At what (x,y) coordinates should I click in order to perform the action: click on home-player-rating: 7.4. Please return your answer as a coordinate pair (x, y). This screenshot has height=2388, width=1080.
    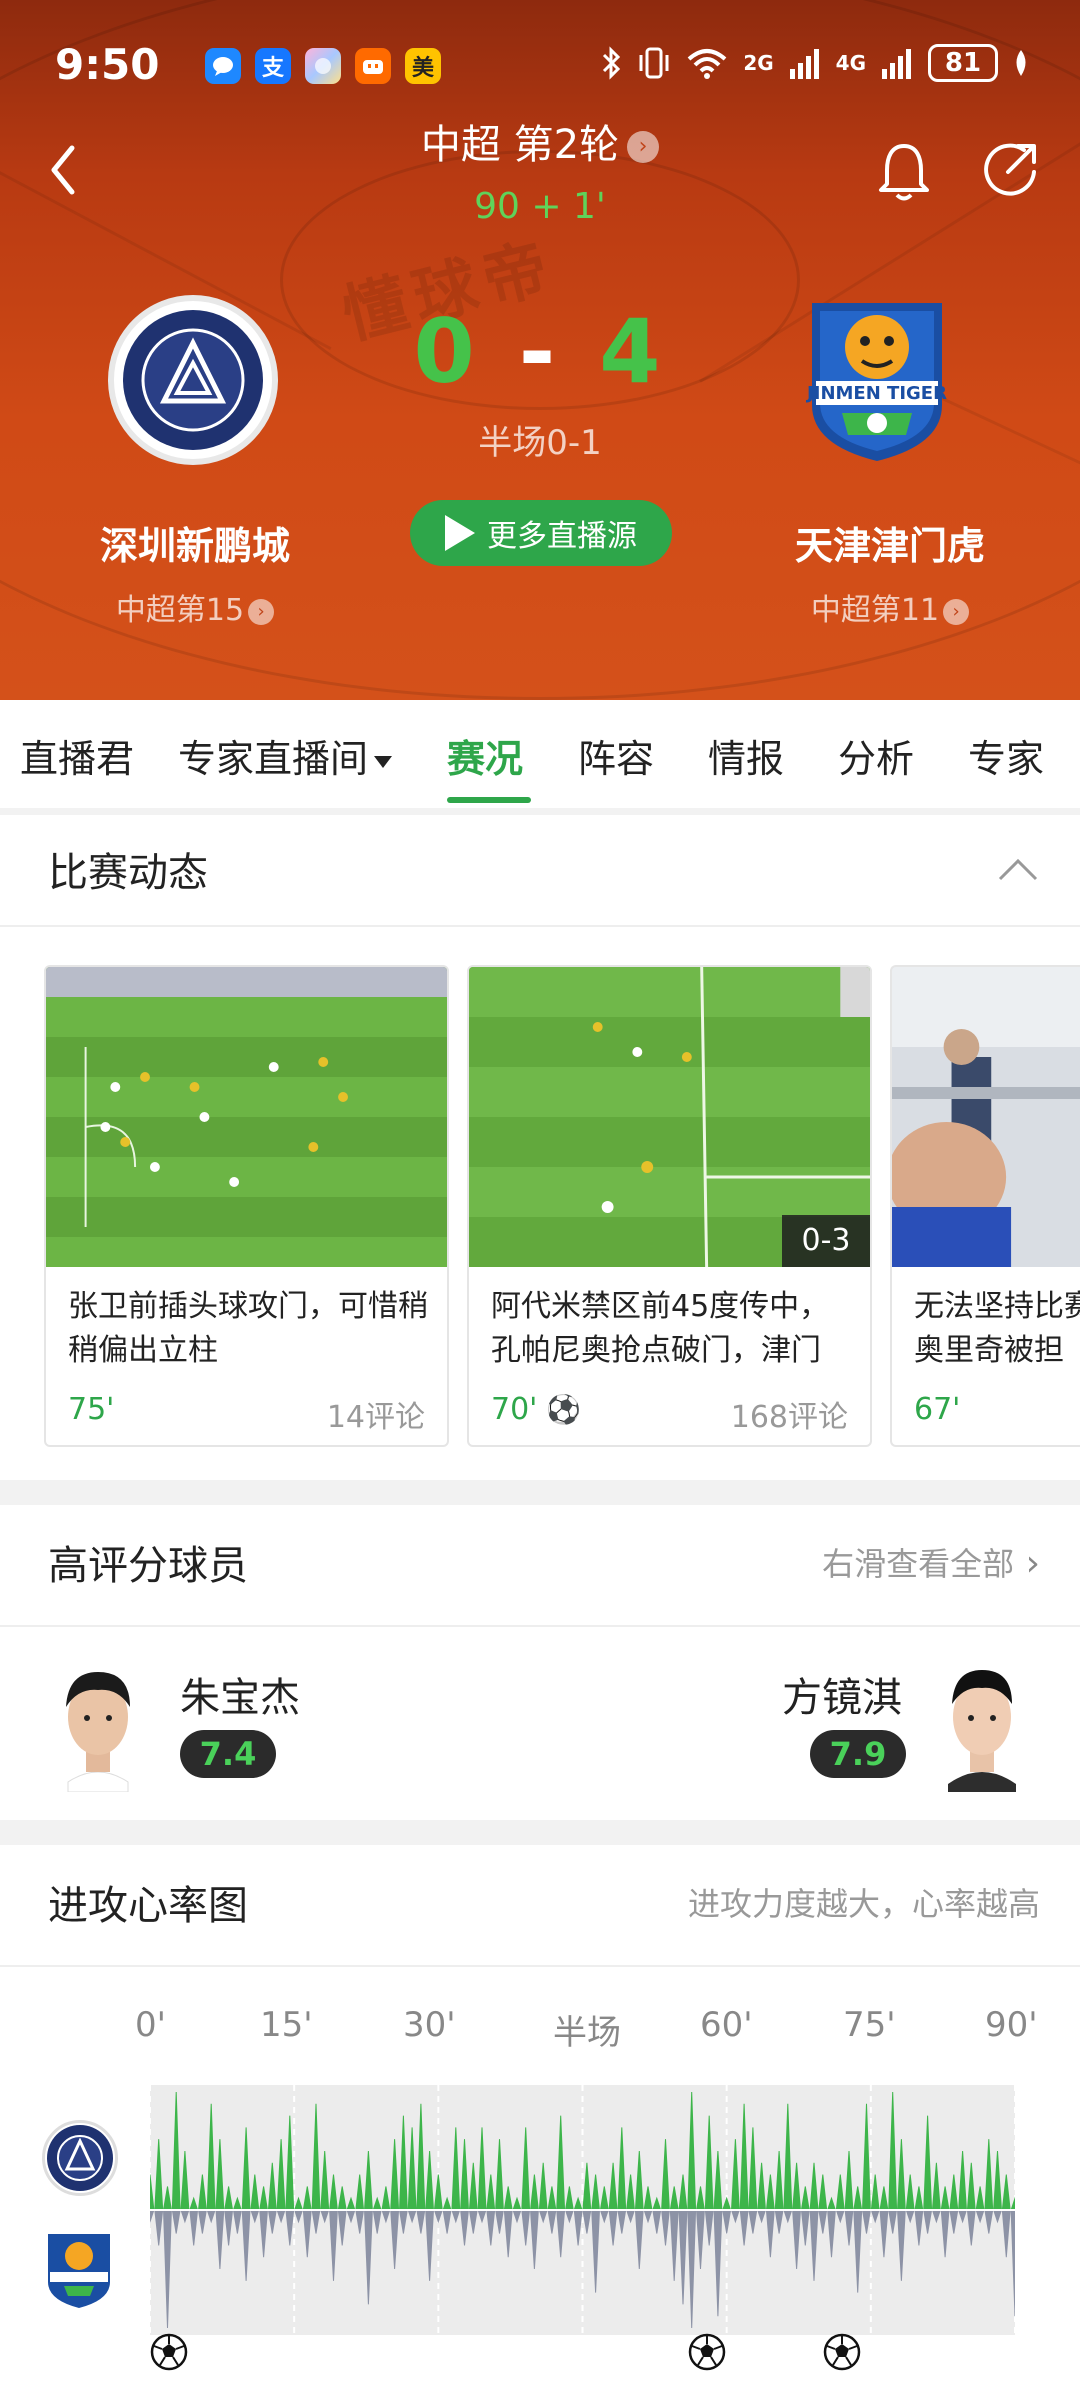
    Looking at the image, I should click on (228, 1754).